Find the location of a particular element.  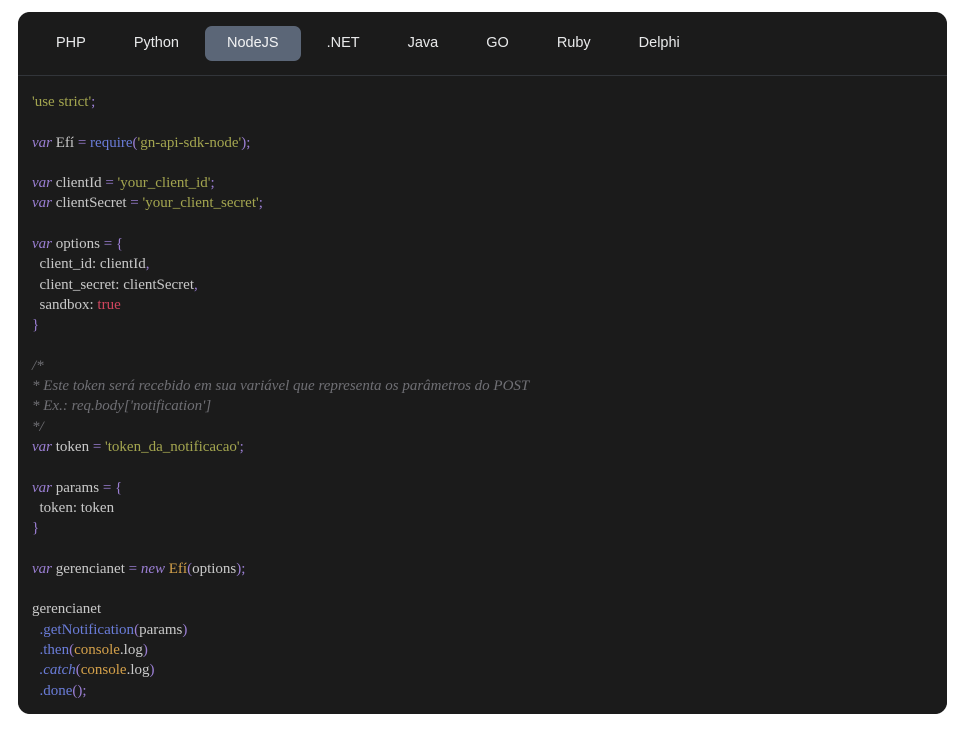

code-token: gerencianet is located at coordinates (67, 609).